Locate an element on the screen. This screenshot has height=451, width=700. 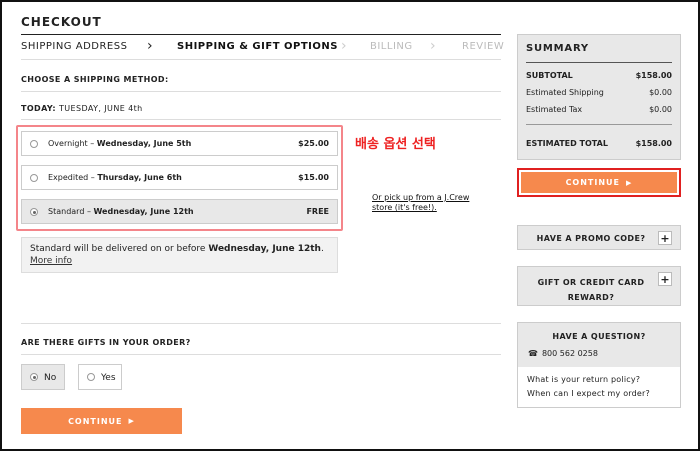
promo-label: HAVE A PROMO CODE? is located at coordinates (591, 238).